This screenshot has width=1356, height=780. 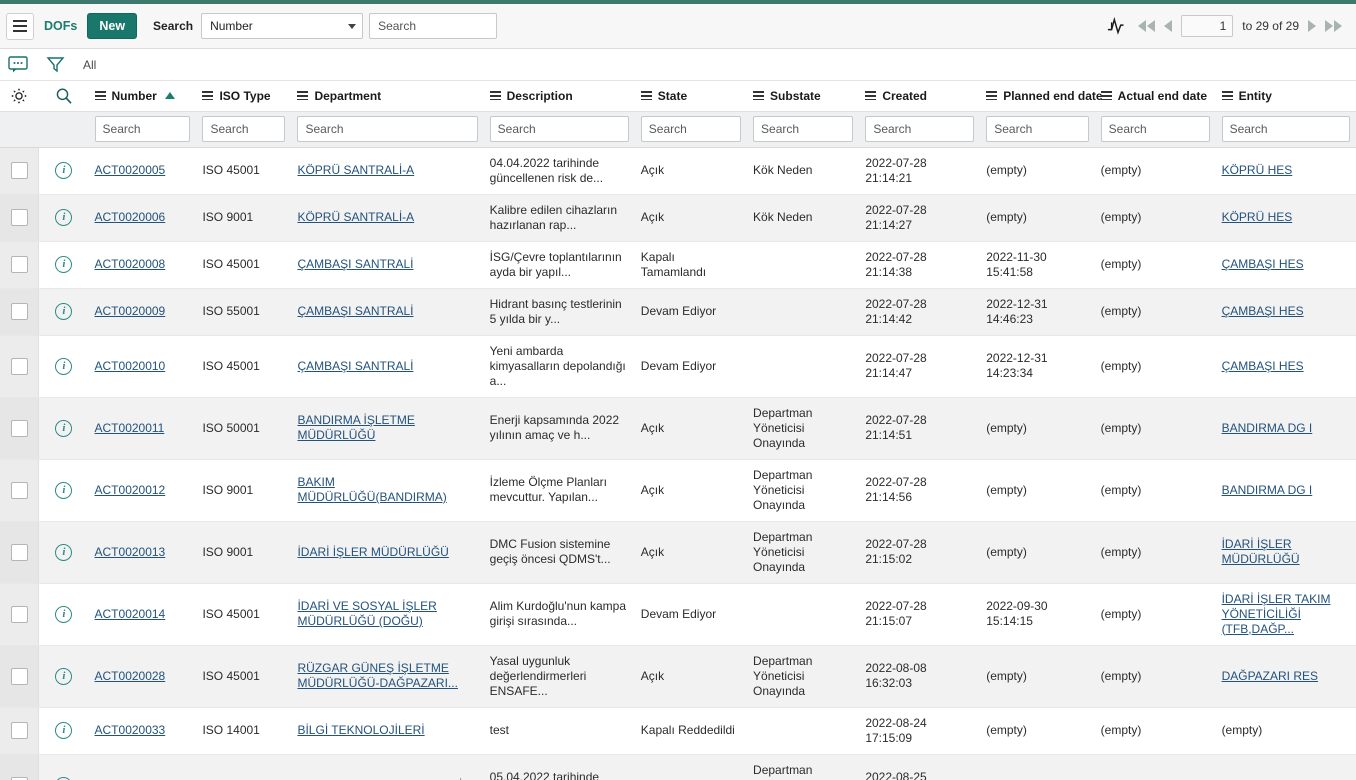 What do you see at coordinates (1285, 96) in the screenshot?
I see `column-header-entity: Entity` at bounding box center [1285, 96].